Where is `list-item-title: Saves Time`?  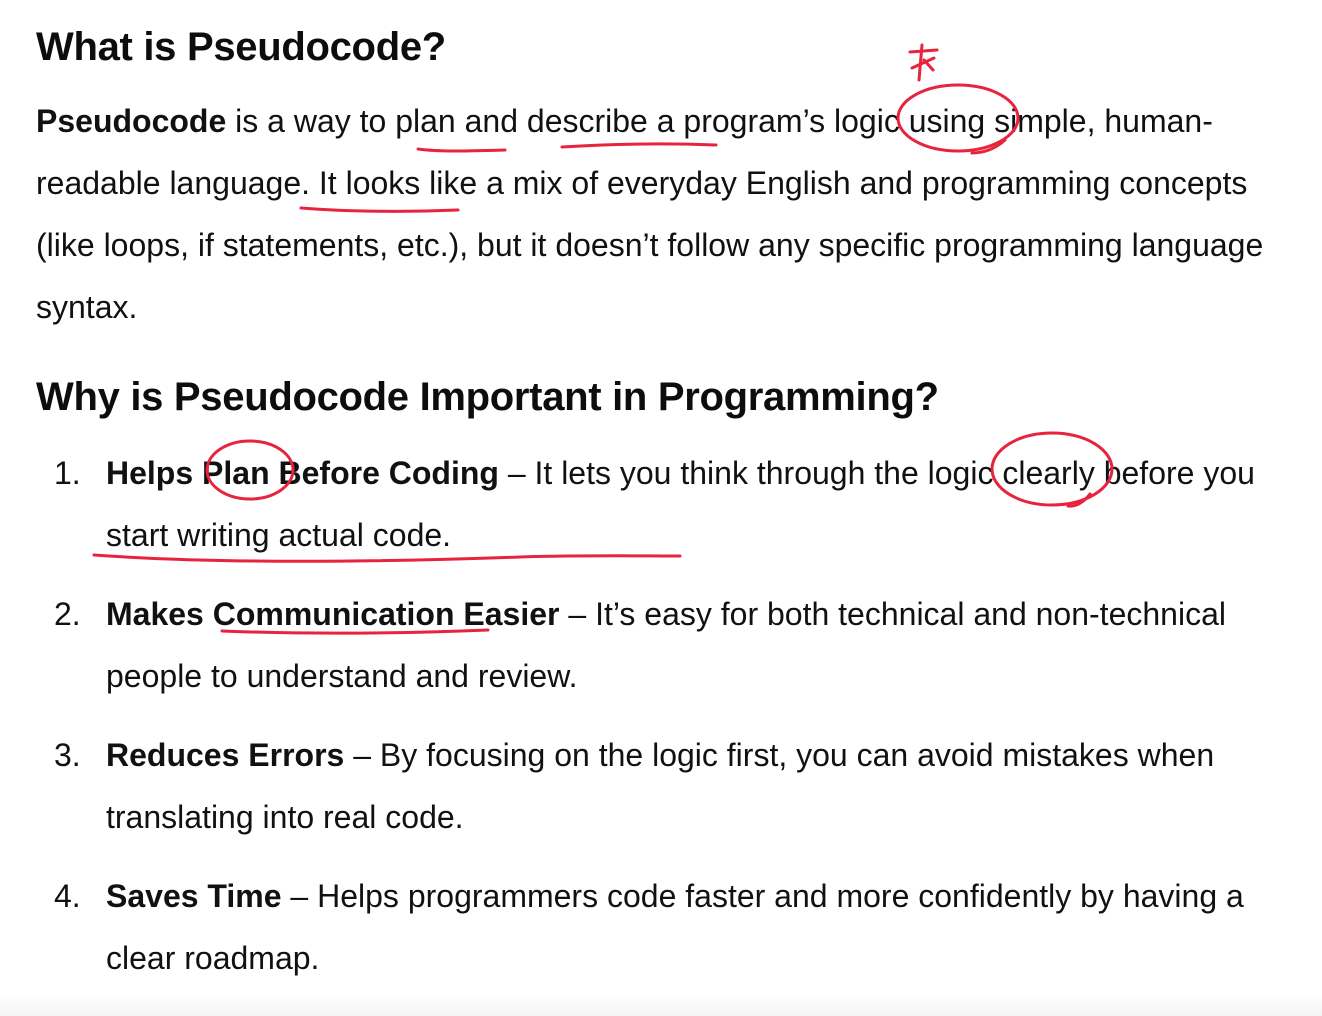 list-item-title: Saves Time is located at coordinates (194, 896).